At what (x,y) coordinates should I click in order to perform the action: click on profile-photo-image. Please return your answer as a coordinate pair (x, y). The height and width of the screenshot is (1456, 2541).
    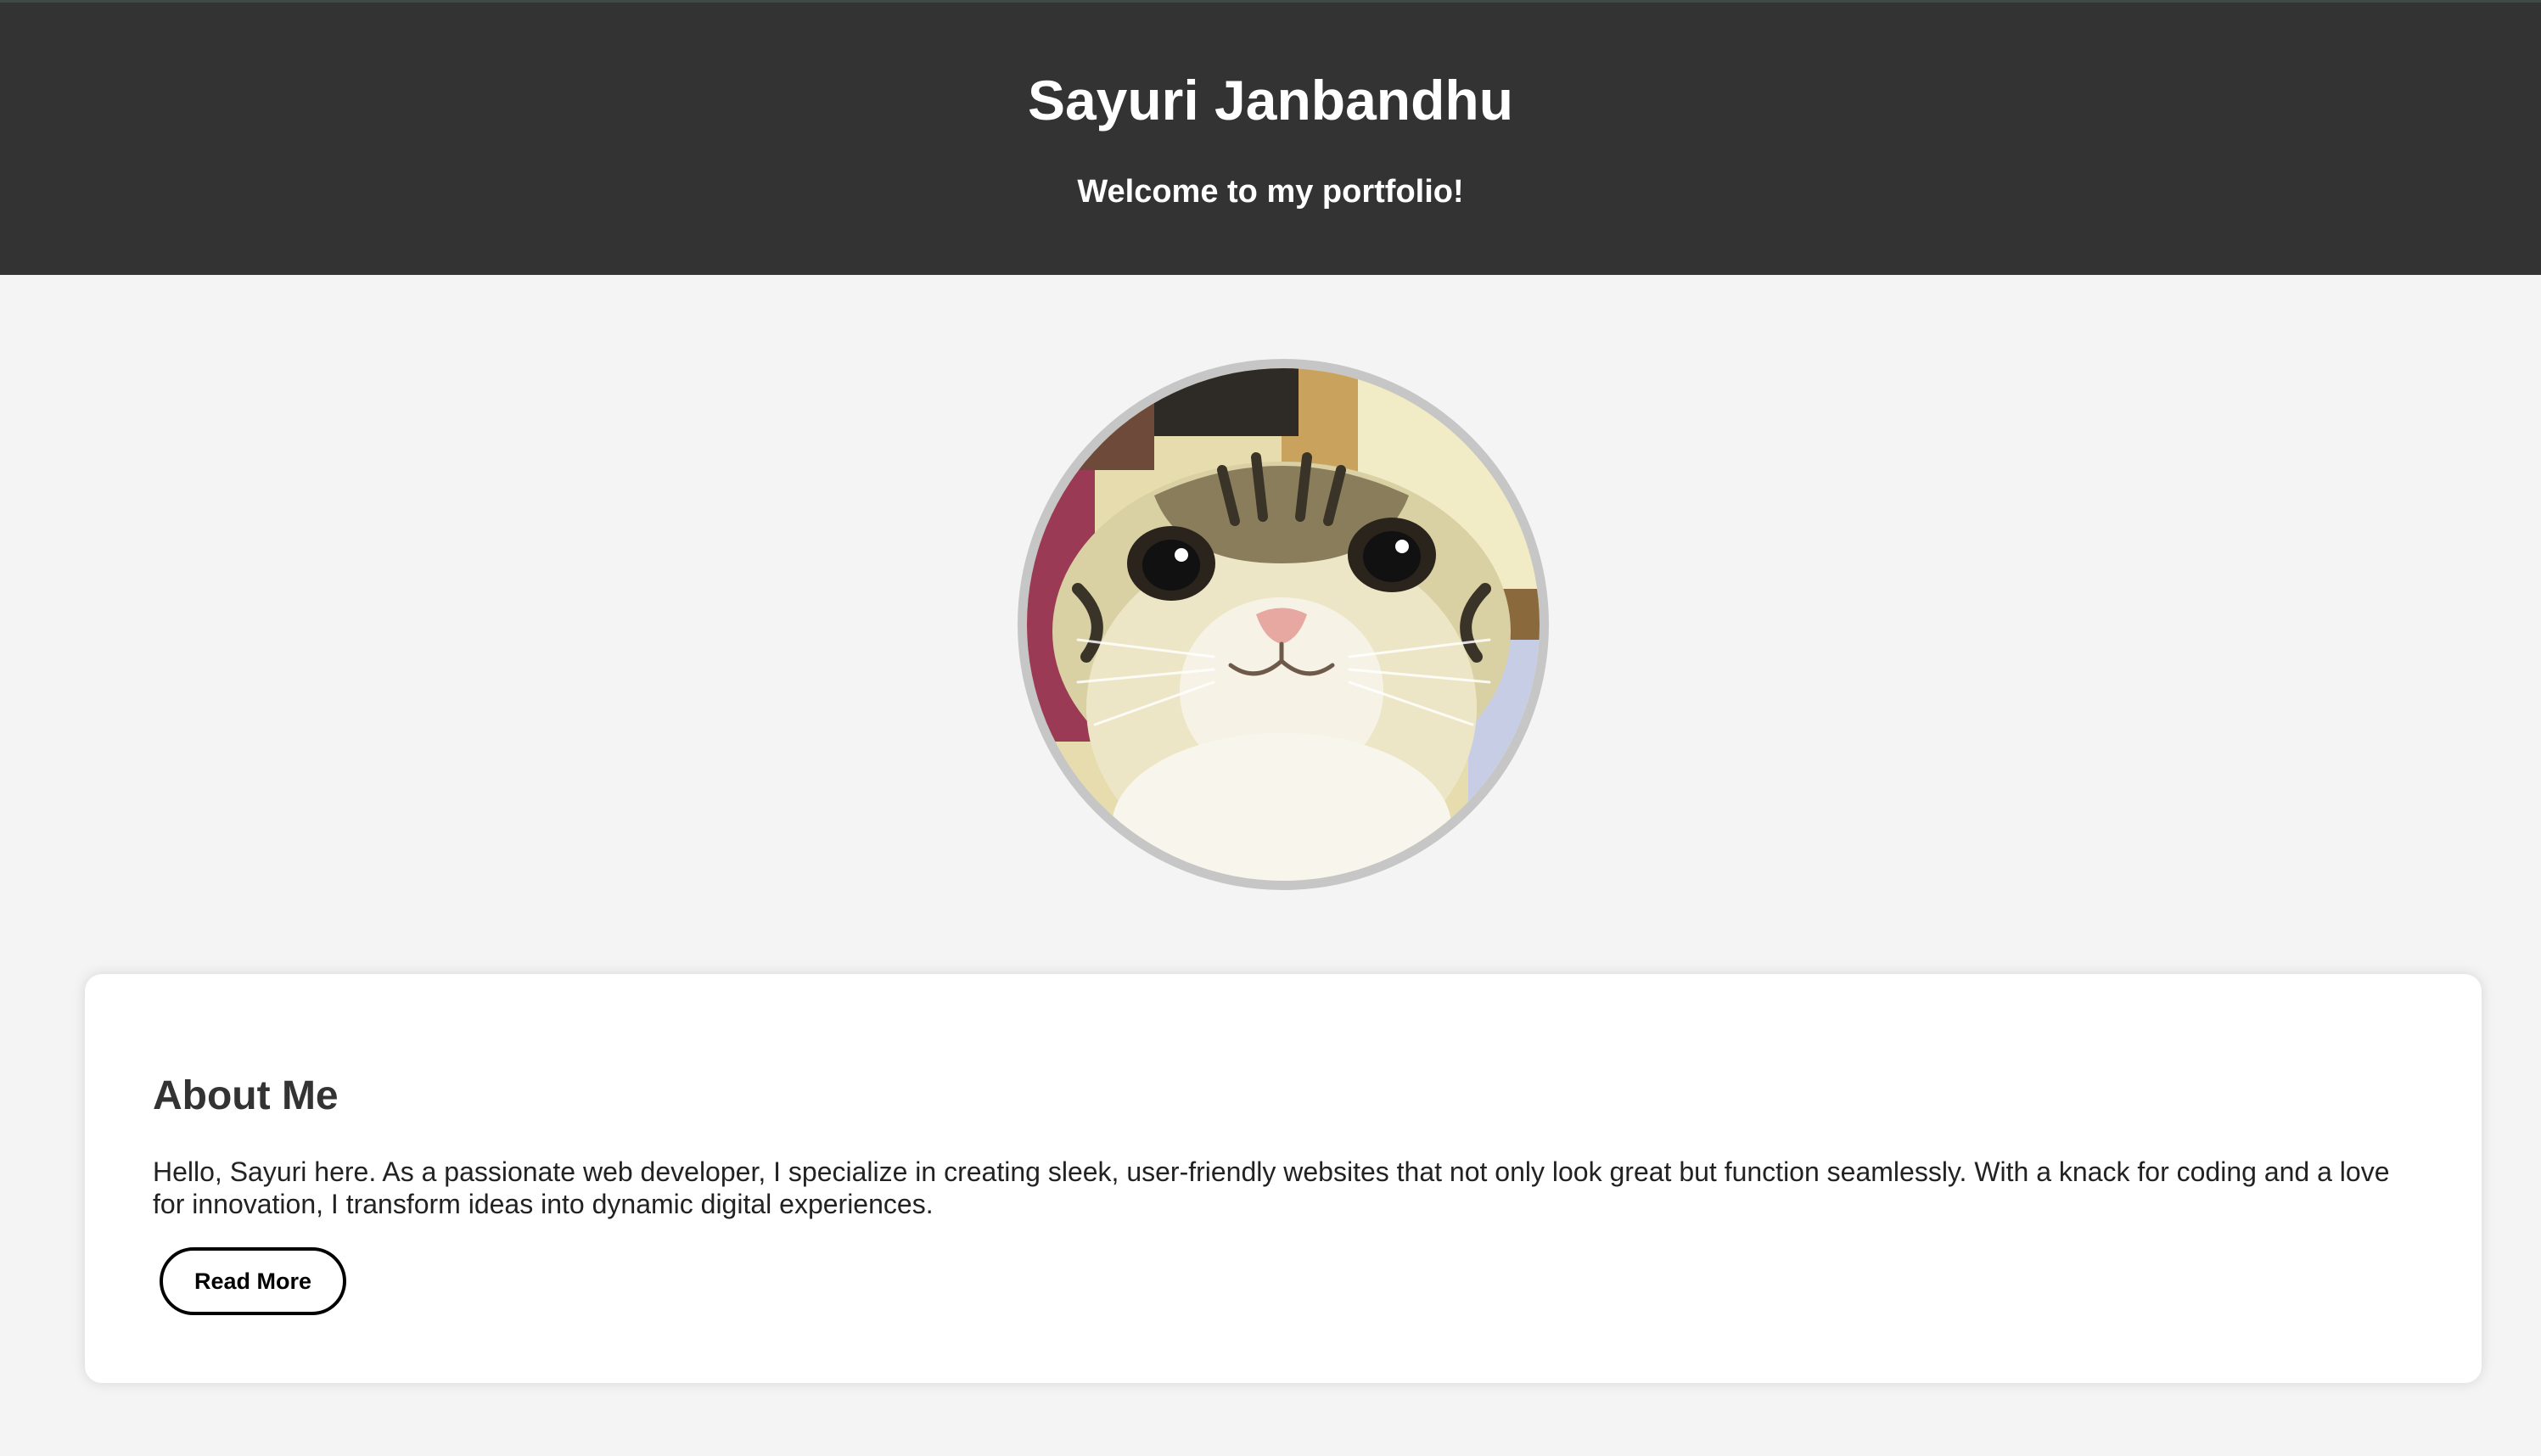
    Looking at the image, I should click on (1283, 624).